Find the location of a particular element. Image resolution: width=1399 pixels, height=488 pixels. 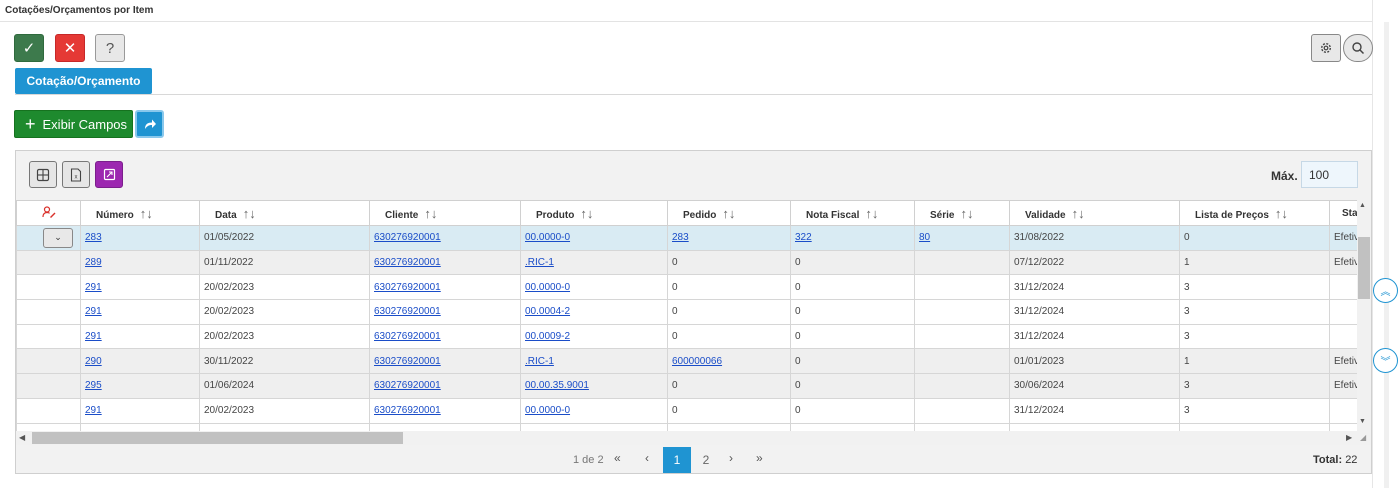

last-page-button: » is located at coordinates (759, 458).